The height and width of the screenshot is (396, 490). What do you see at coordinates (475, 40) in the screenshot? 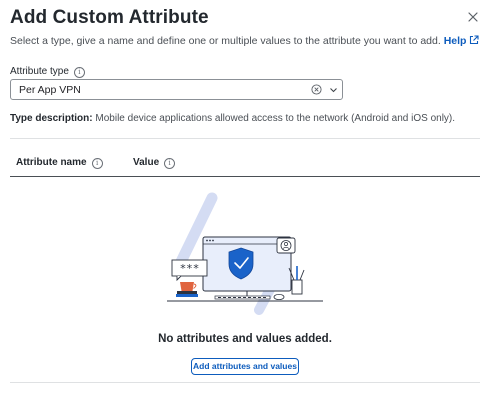
I see `external-link-icon` at bounding box center [475, 40].